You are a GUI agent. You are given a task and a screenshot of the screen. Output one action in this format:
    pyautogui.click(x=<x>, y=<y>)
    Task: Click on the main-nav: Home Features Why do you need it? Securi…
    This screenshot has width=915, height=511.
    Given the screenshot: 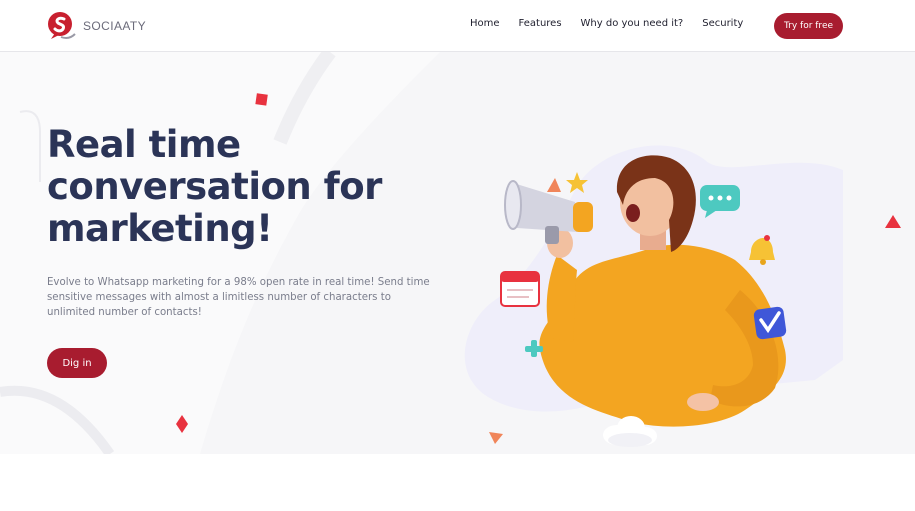 What is the action you would take?
    pyautogui.click(x=616, y=23)
    